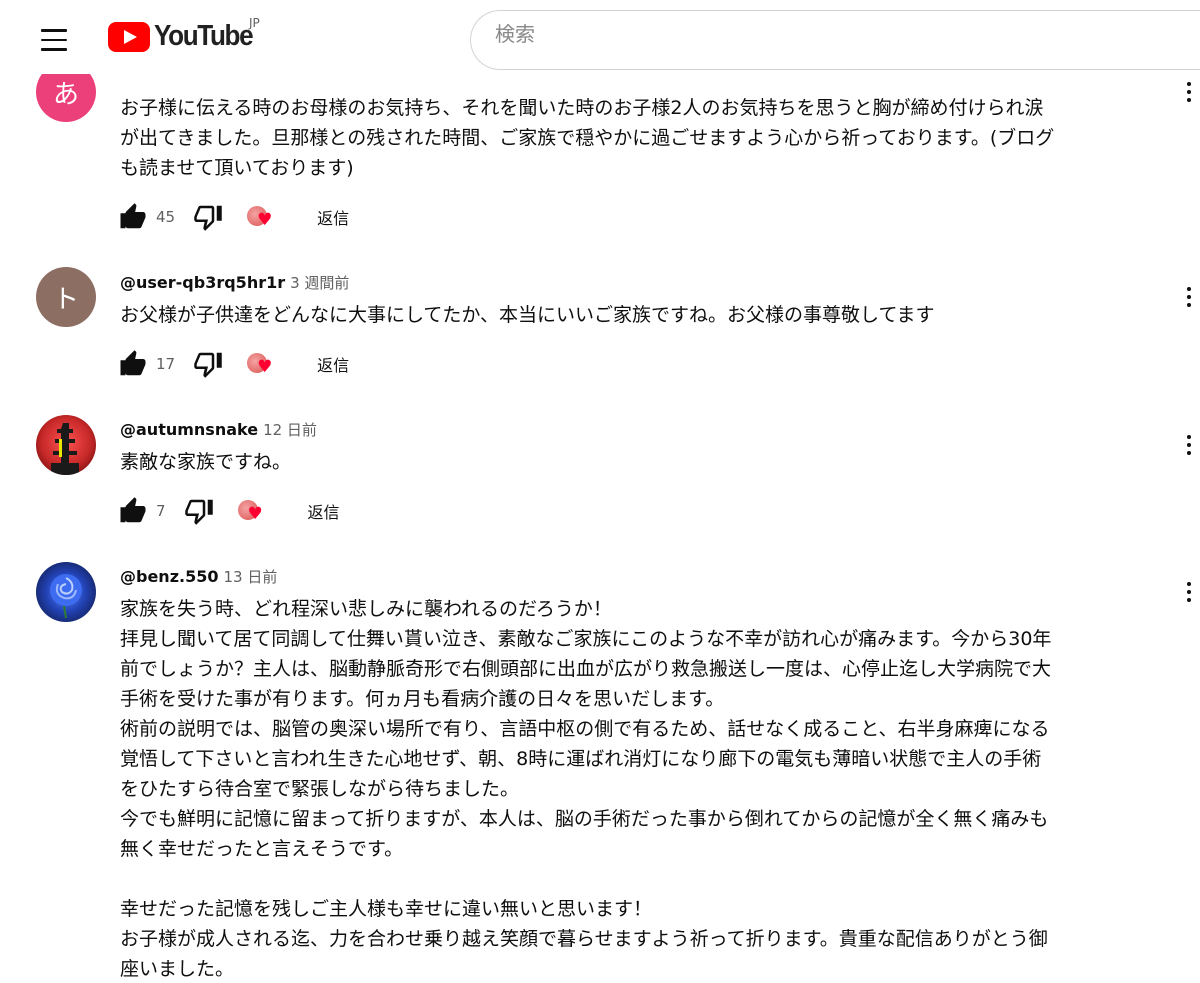 The width and height of the screenshot is (1200, 983). What do you see at coordinates (166, 217) in the screenshot?
I see `like-count: 45` at bounding box center [166, 217].